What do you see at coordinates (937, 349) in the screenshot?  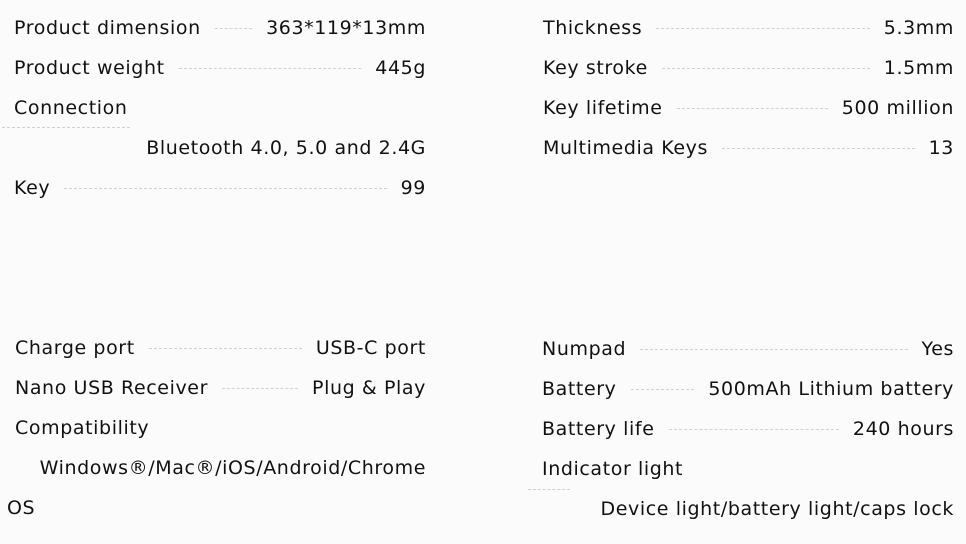 I see `spec-value: Yes` at bounding box center [937, 349].